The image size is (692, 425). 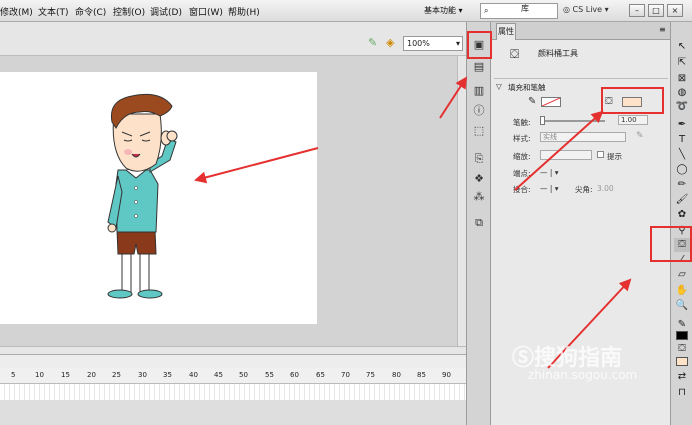 I want to click on arrow-to-properties-icon, so click(x=453, y=97).